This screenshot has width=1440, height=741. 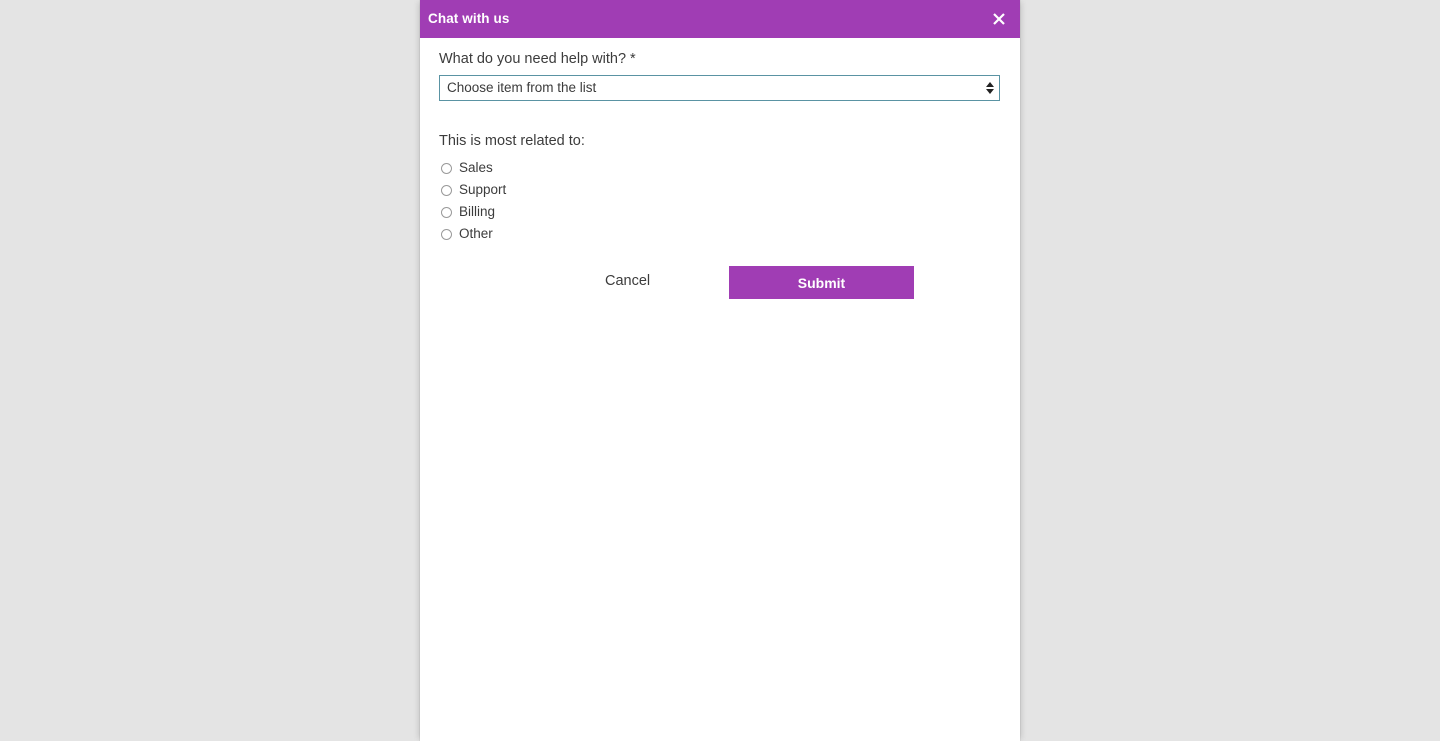 I want to click on close-button, so click(x=999, y=19).